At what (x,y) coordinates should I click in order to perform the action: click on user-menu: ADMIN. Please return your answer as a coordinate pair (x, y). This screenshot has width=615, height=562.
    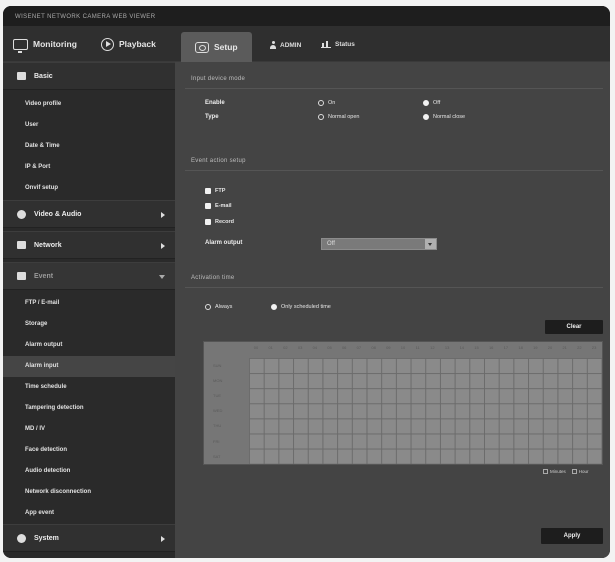
    Looking at the image, I should click on (285, 45).